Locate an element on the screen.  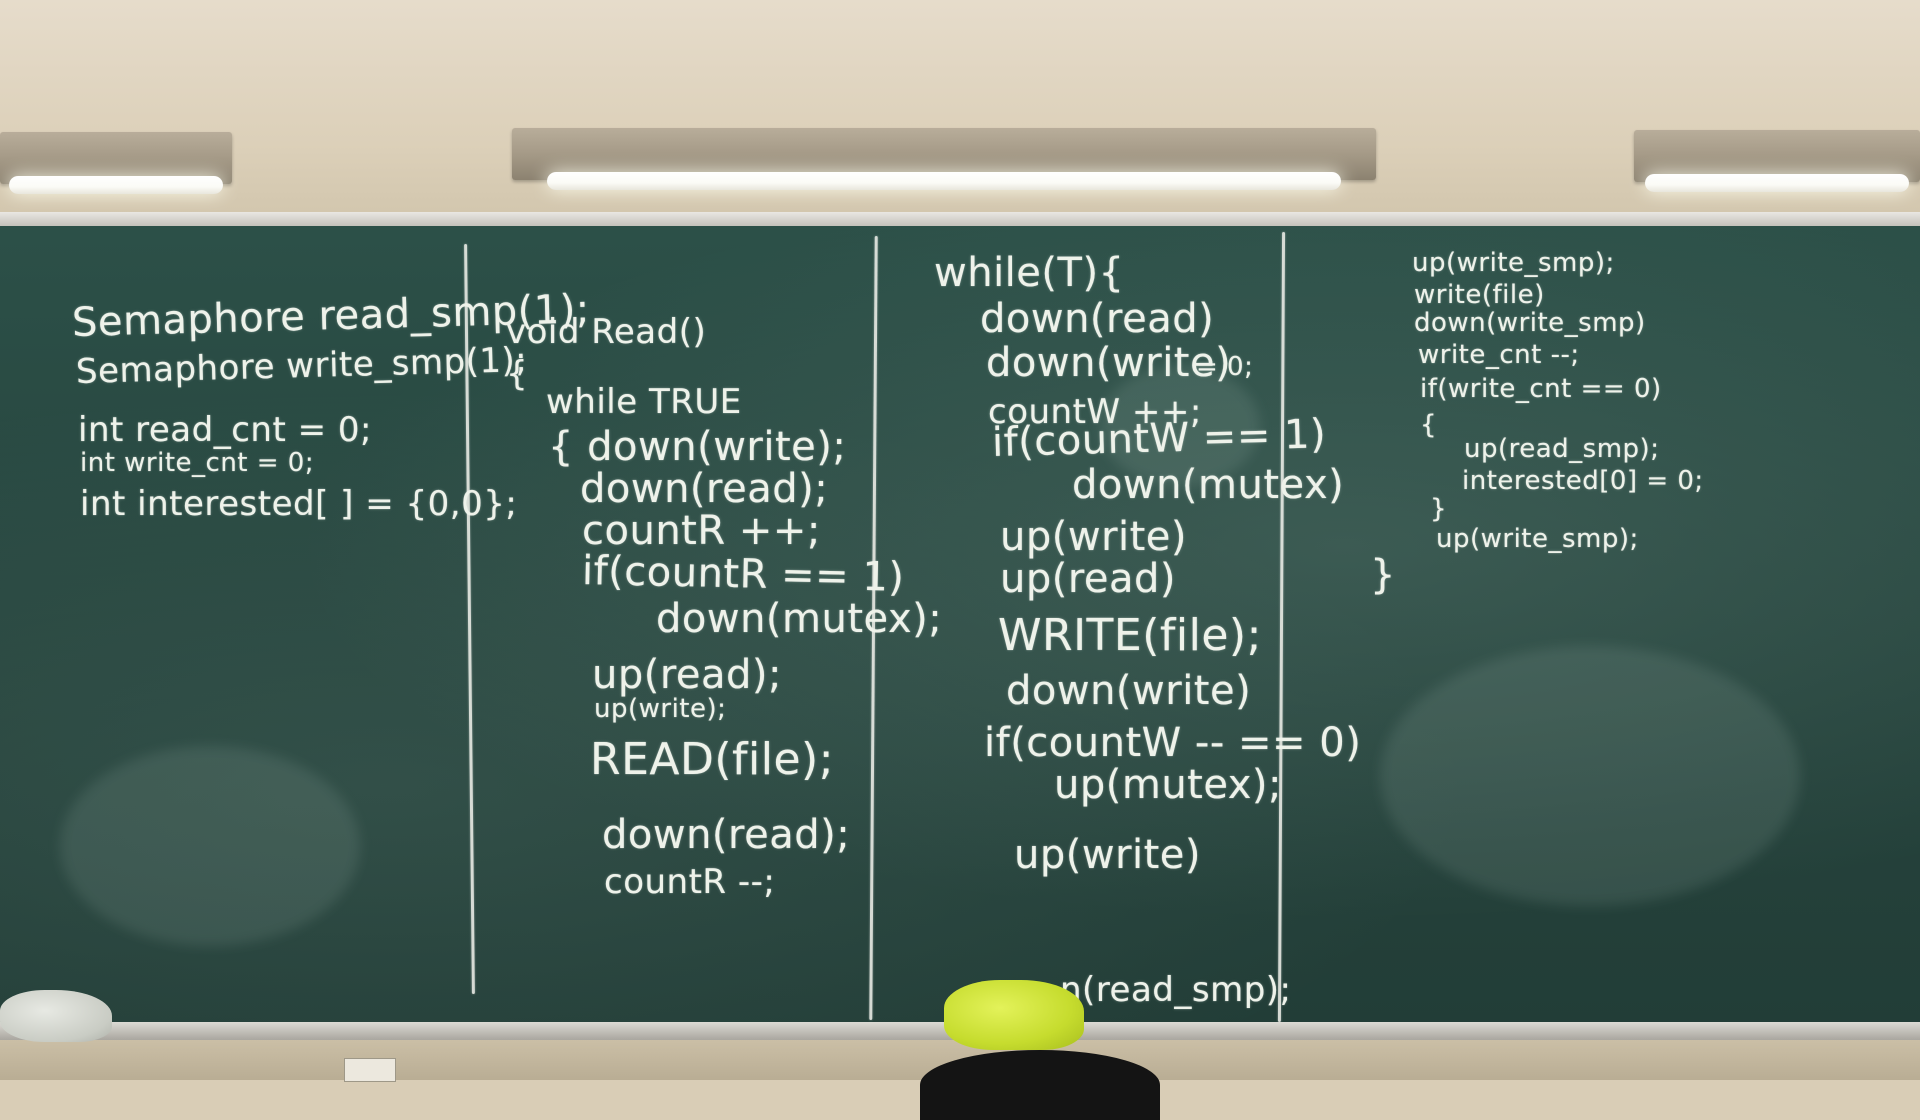
chalk-text: up(read_smp); is located at coordinates (1562, 449).